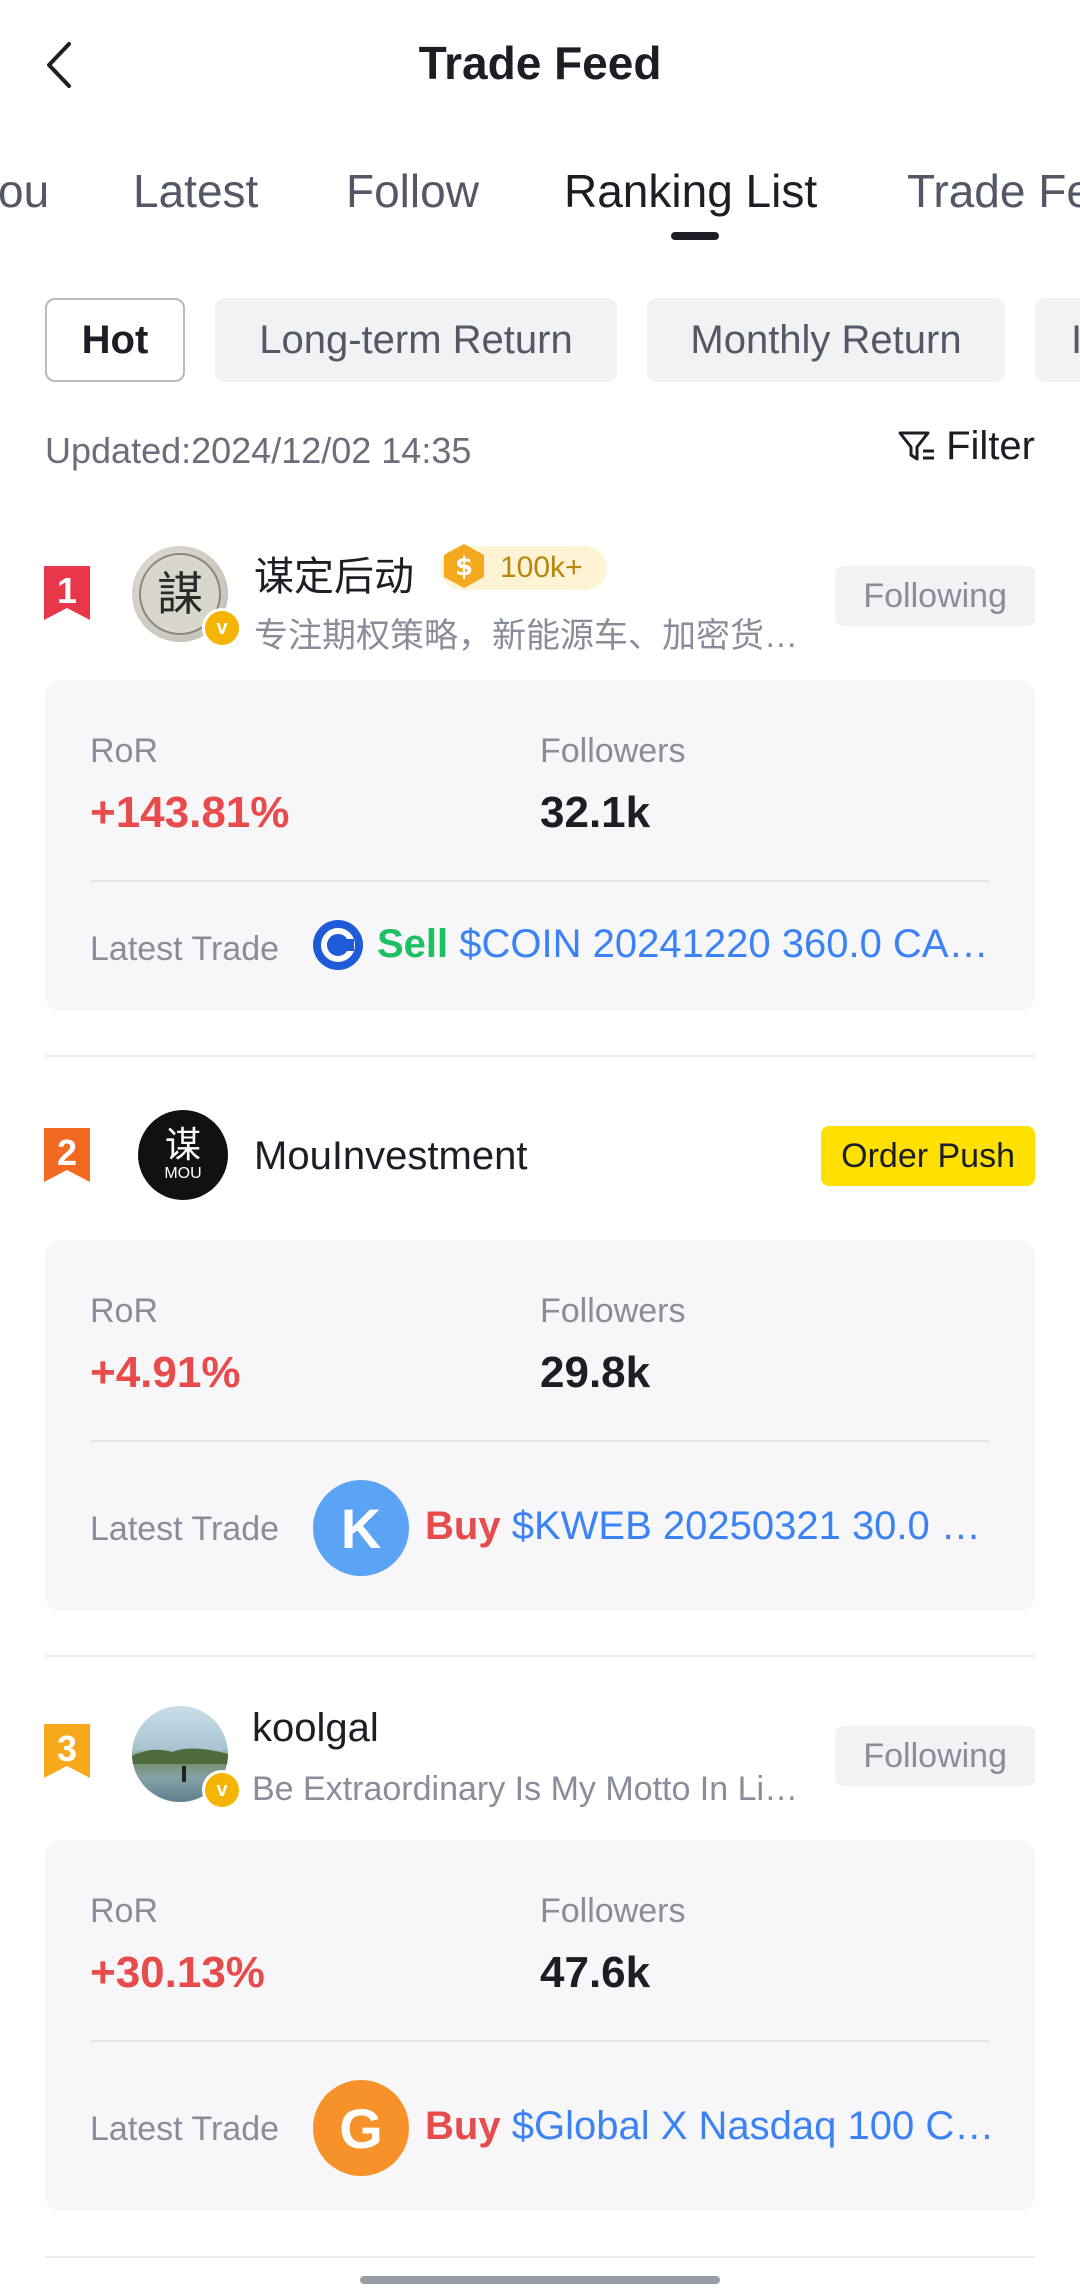 Image resolution: width=1080 pixels, height=2290 pixels. What do you see at coordinates (695, 236) in the screenshot?
I see `active-tab-indicator` at bounding box center [695, 236].